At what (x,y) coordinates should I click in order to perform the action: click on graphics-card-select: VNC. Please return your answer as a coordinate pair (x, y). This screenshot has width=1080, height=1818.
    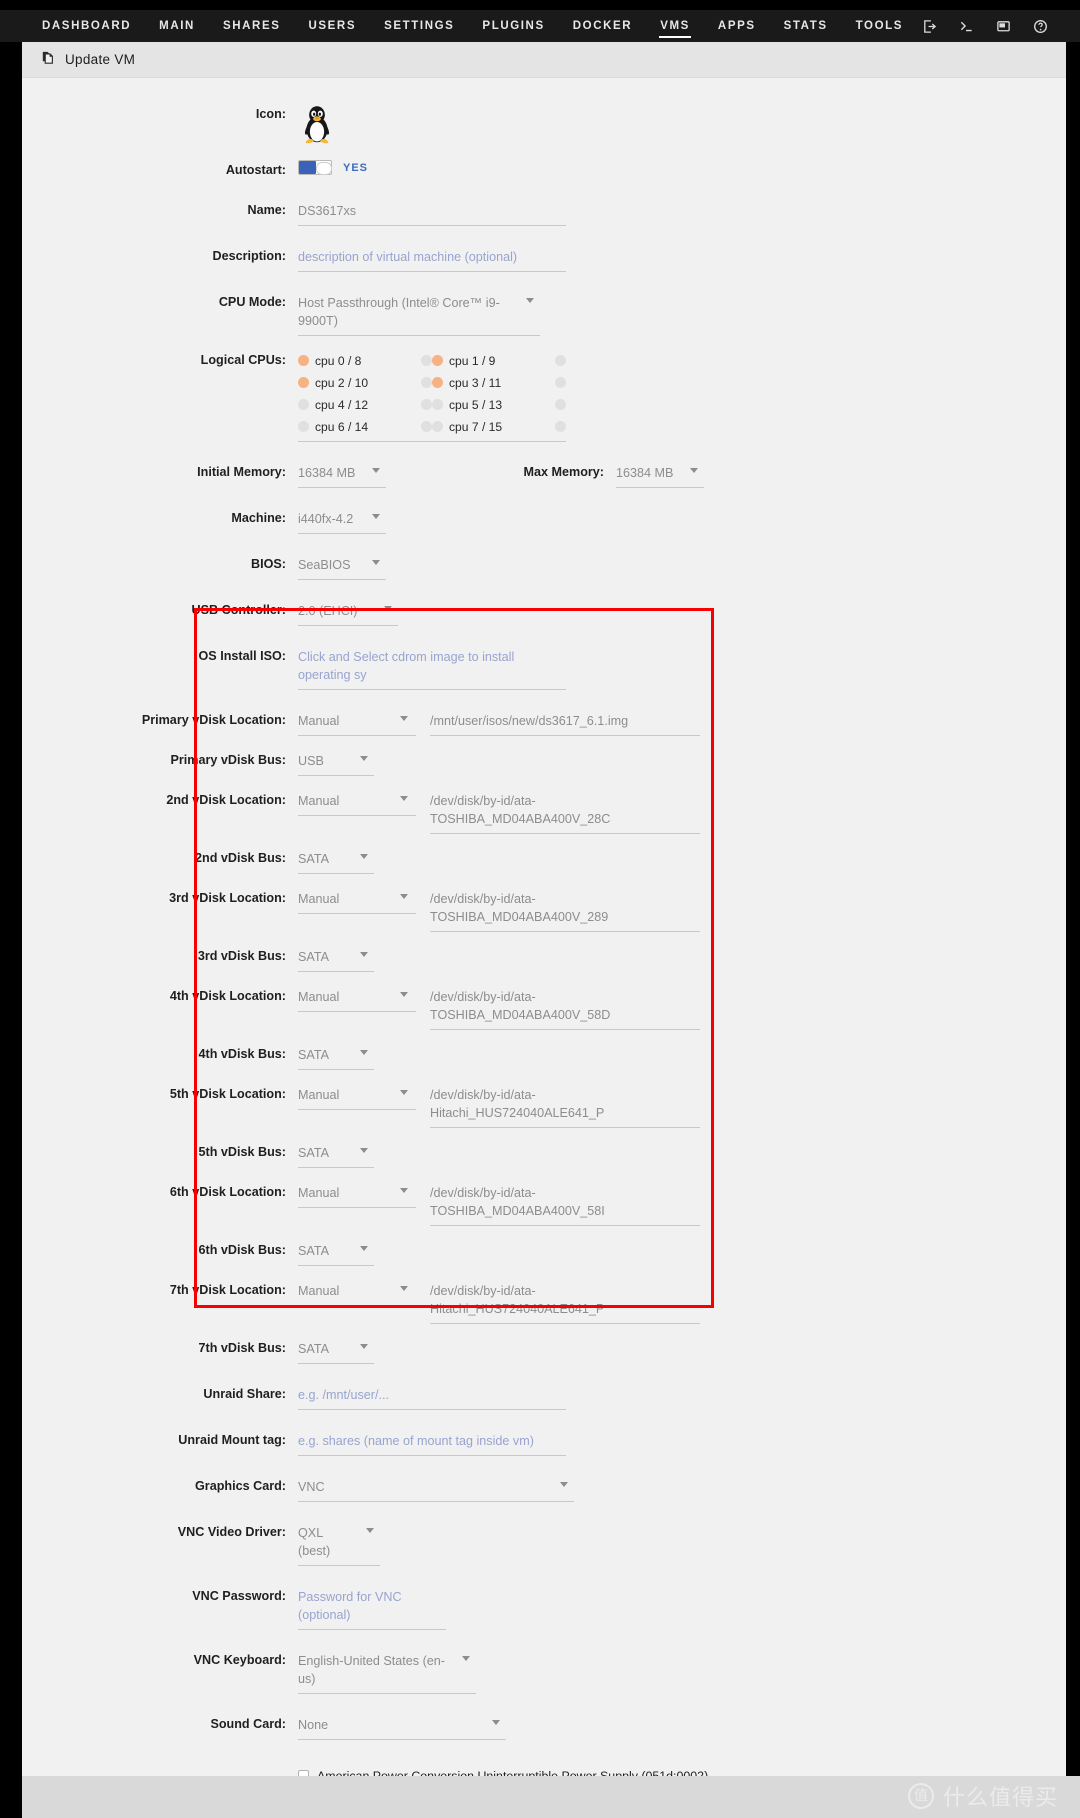
    Looking at the image, I should click on (436, 1489).